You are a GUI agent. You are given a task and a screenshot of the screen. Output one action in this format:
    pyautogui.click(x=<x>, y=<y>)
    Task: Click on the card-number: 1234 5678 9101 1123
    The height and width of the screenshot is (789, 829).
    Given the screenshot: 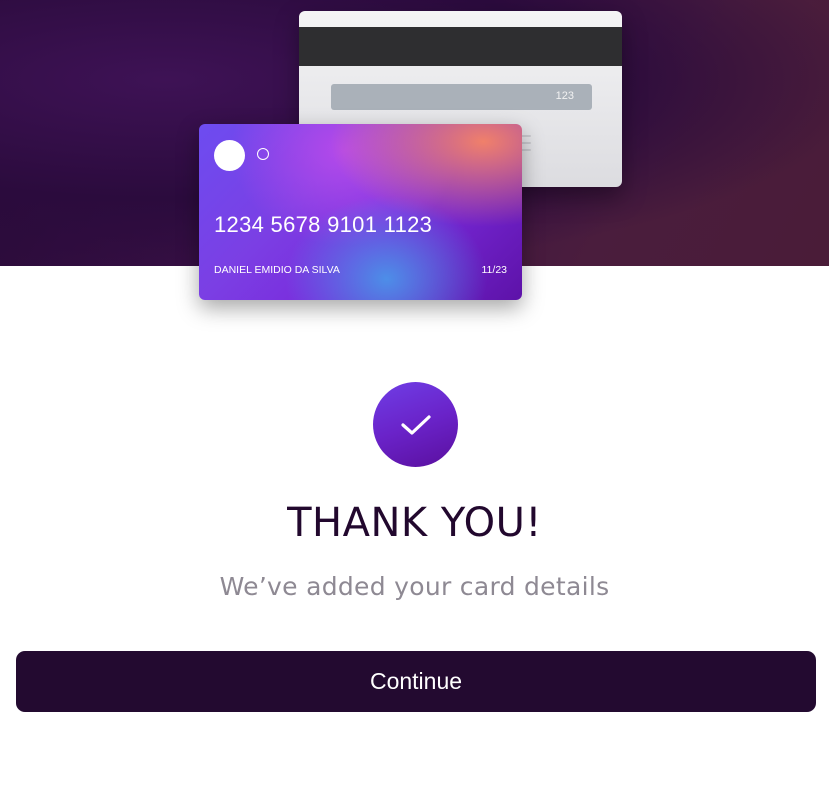 What is the action you would take?
    pyautogui.click(x=323, y=224)
    